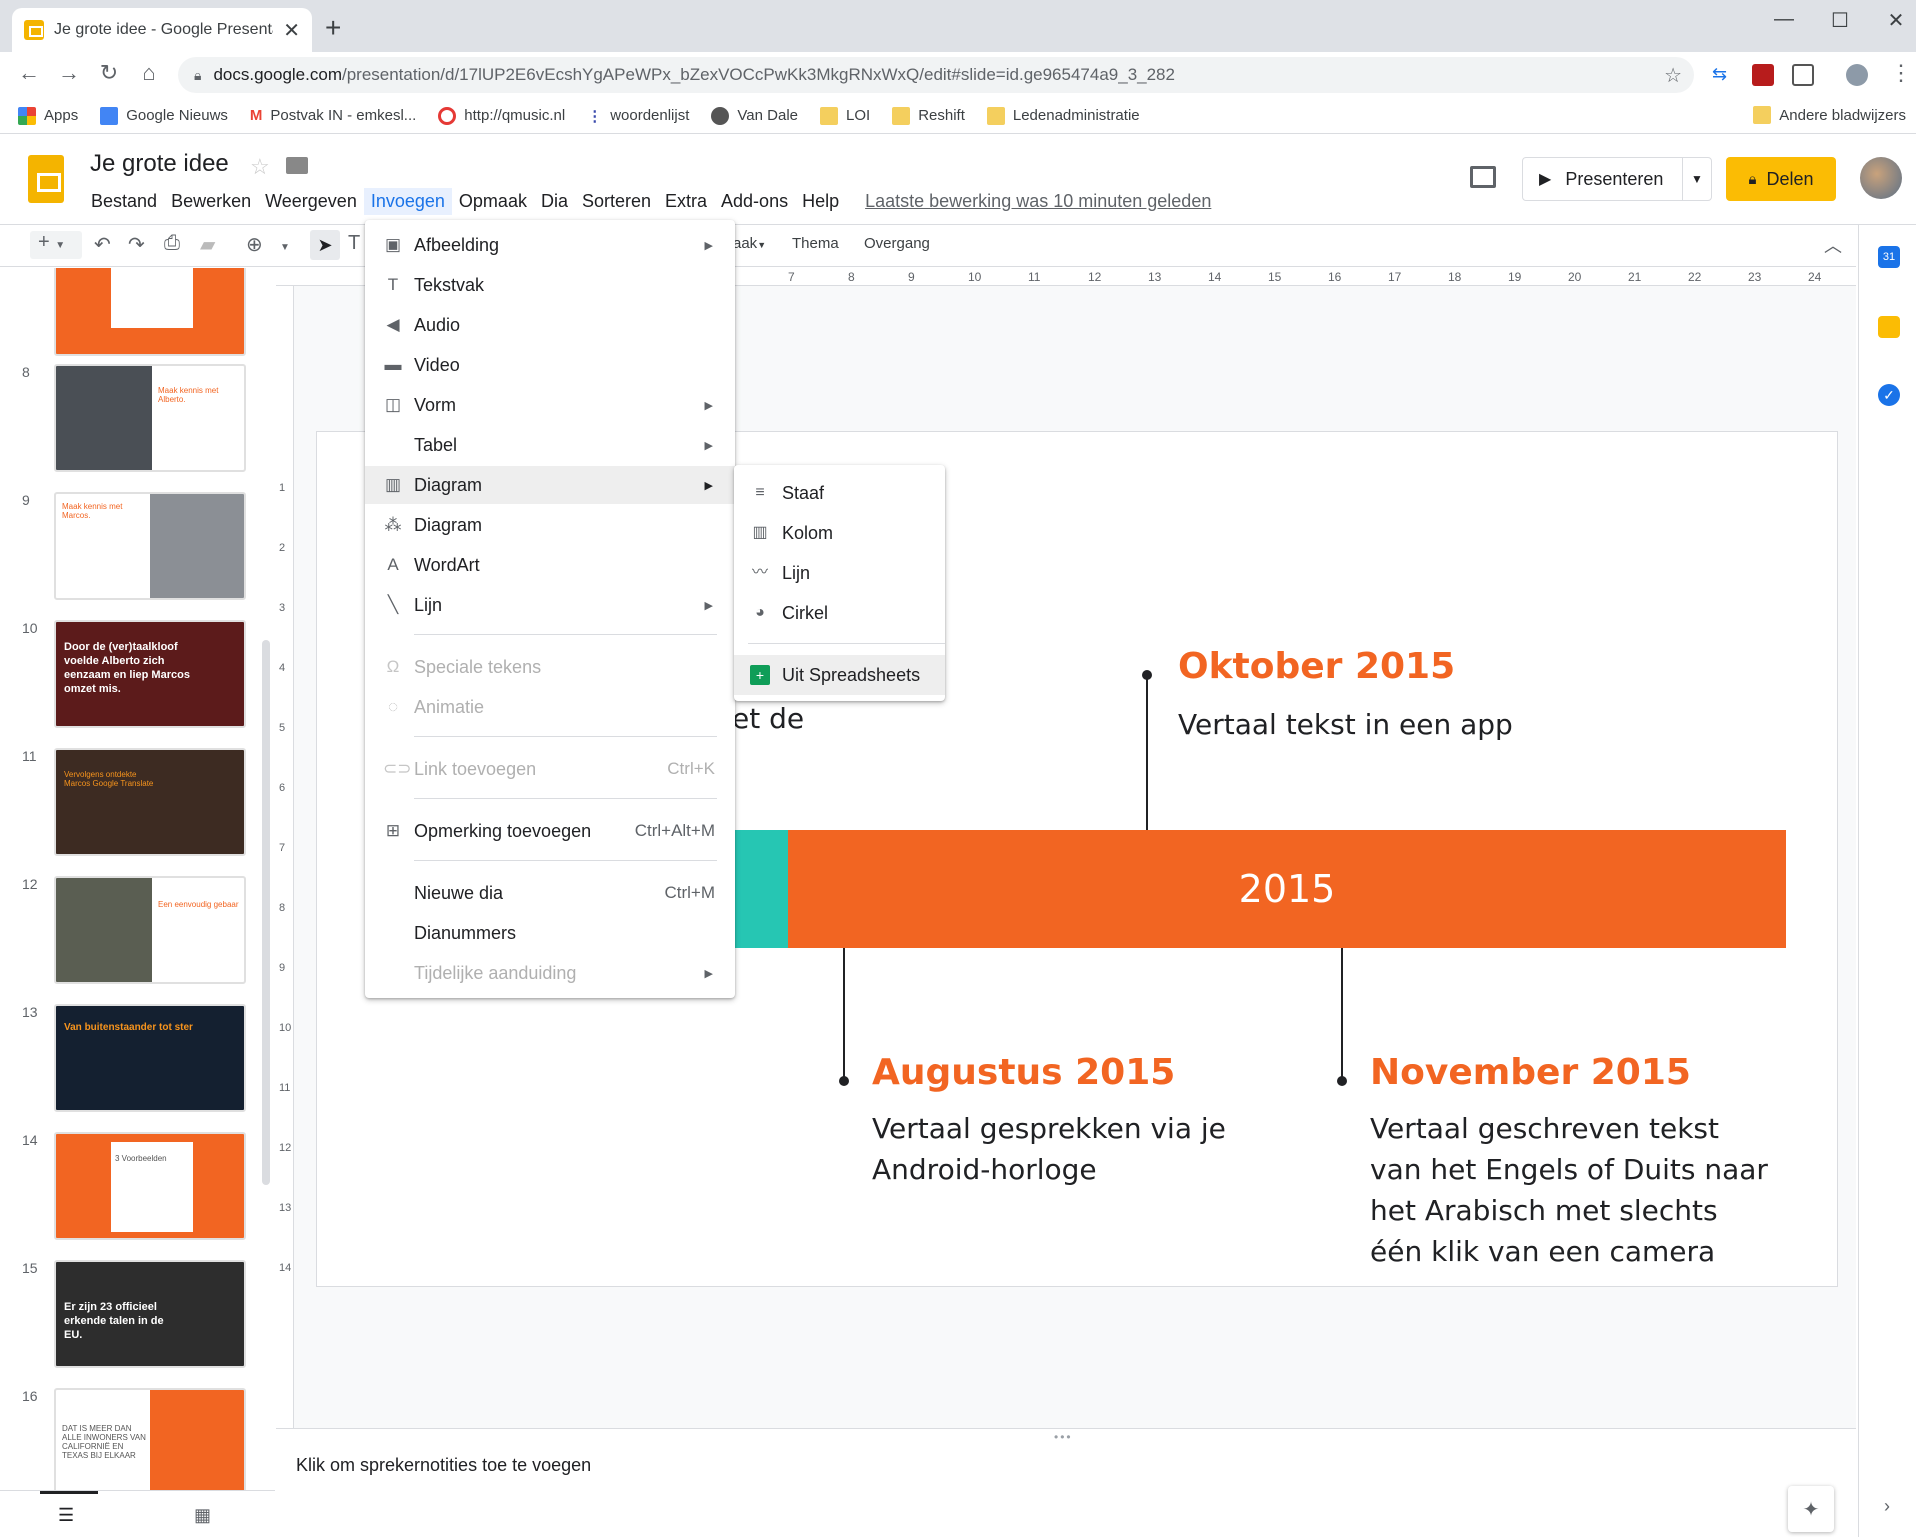 The width and height of the screenshot is (1916, 1537). What do you see at coordinates (768, 718) in the screenshot?
I see `partial-slide-text: et de` at bounding box center [768, 718].